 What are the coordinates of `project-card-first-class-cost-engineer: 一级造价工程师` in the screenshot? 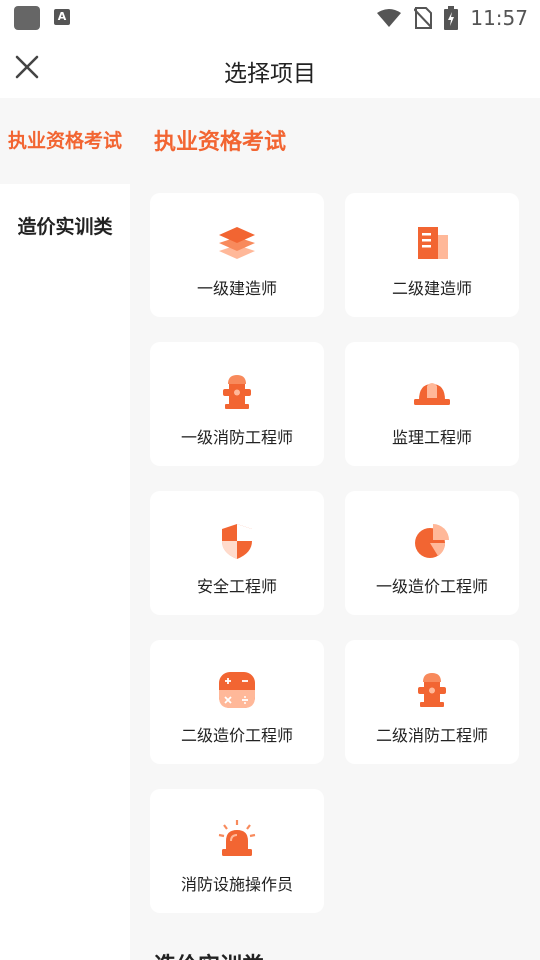 It's located at (432, 553).